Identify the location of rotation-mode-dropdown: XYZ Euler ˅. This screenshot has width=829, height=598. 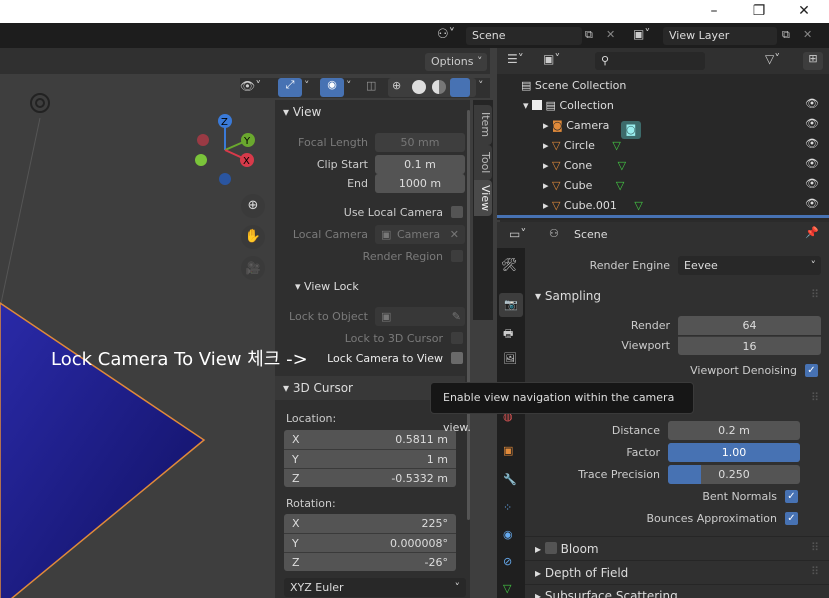
(375, 587).